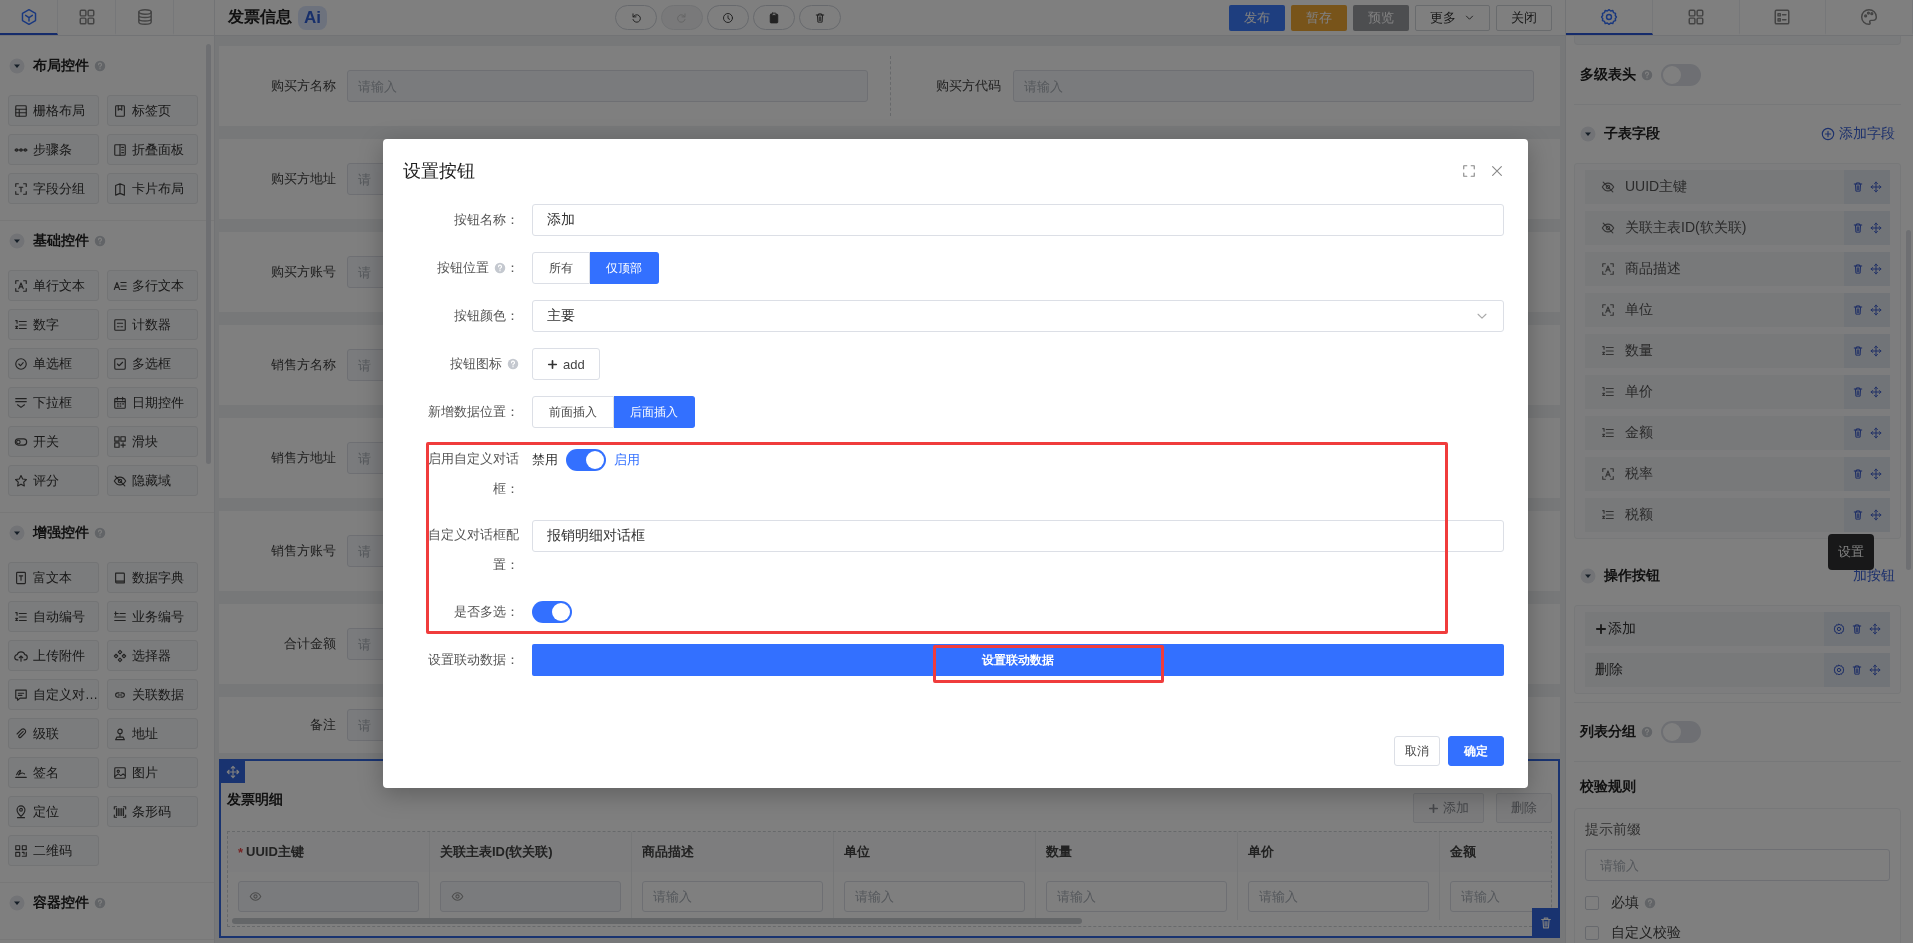  I want to click on icon-picker-button: add, so click(566, 364).